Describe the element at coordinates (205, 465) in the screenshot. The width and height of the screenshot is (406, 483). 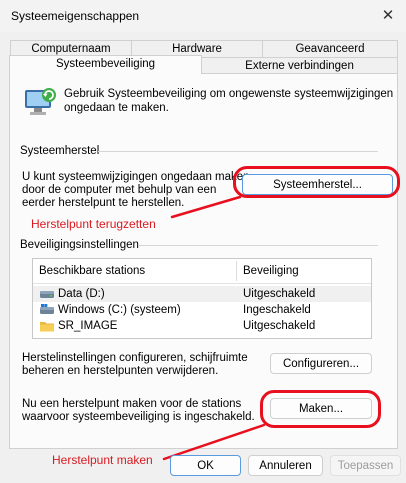
I see `ok-button: OK` at that location.